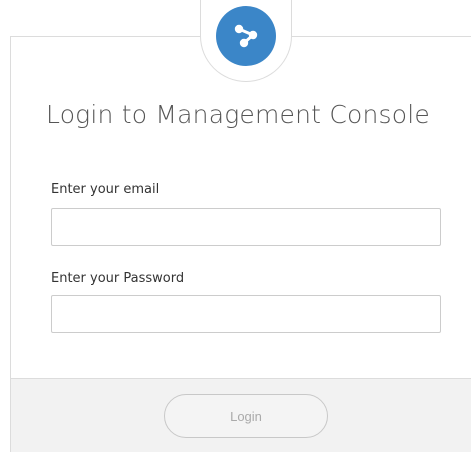 The width and height of the screenshot is (471, 452). What do you see at coordinates (246, 416) in the screenshot?
I see `login-button: Login` at bounding box center [246, 416].